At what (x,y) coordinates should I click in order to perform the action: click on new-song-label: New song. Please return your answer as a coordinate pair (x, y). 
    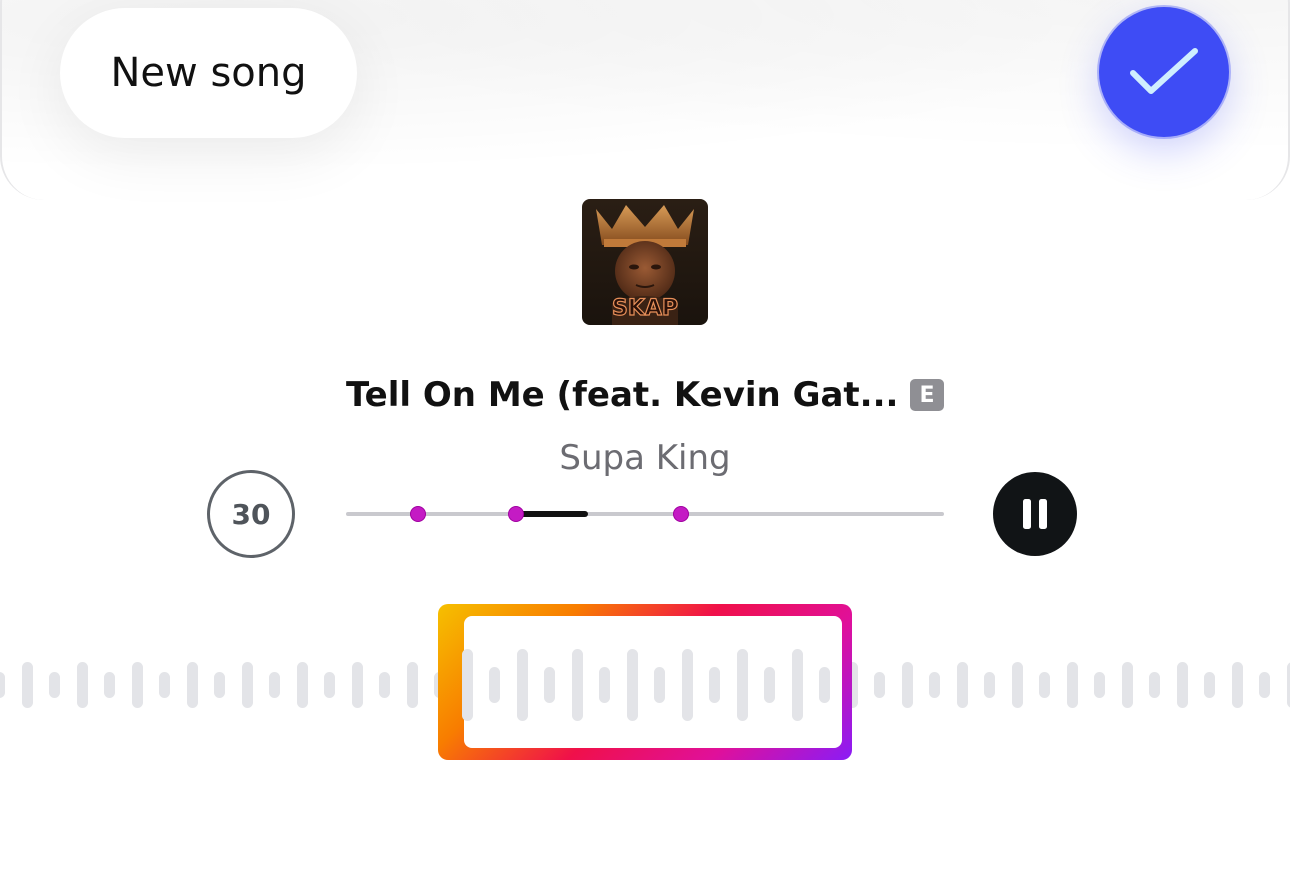
    Looking at the image, I should click on (208, 73).